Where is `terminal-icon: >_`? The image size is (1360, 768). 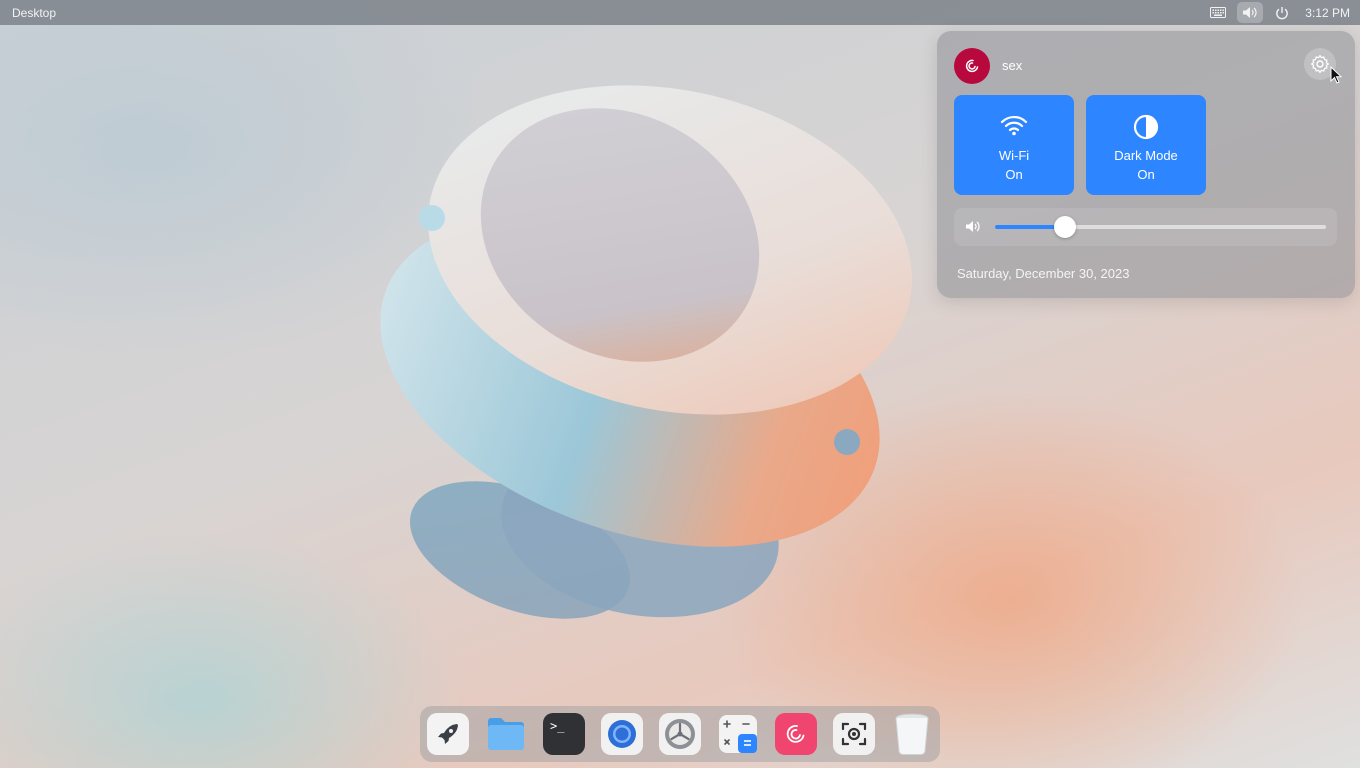 terminal-icon: >_ is located at coordinates (564, 734).